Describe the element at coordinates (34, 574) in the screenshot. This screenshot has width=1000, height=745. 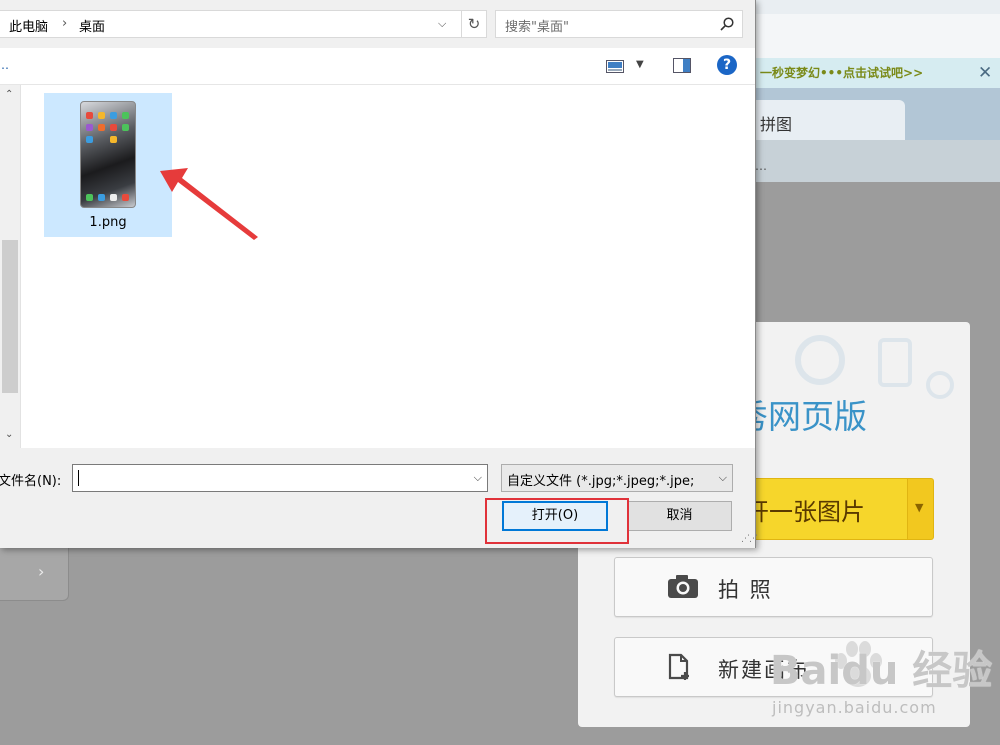
I see `web-left-panel` at that location.